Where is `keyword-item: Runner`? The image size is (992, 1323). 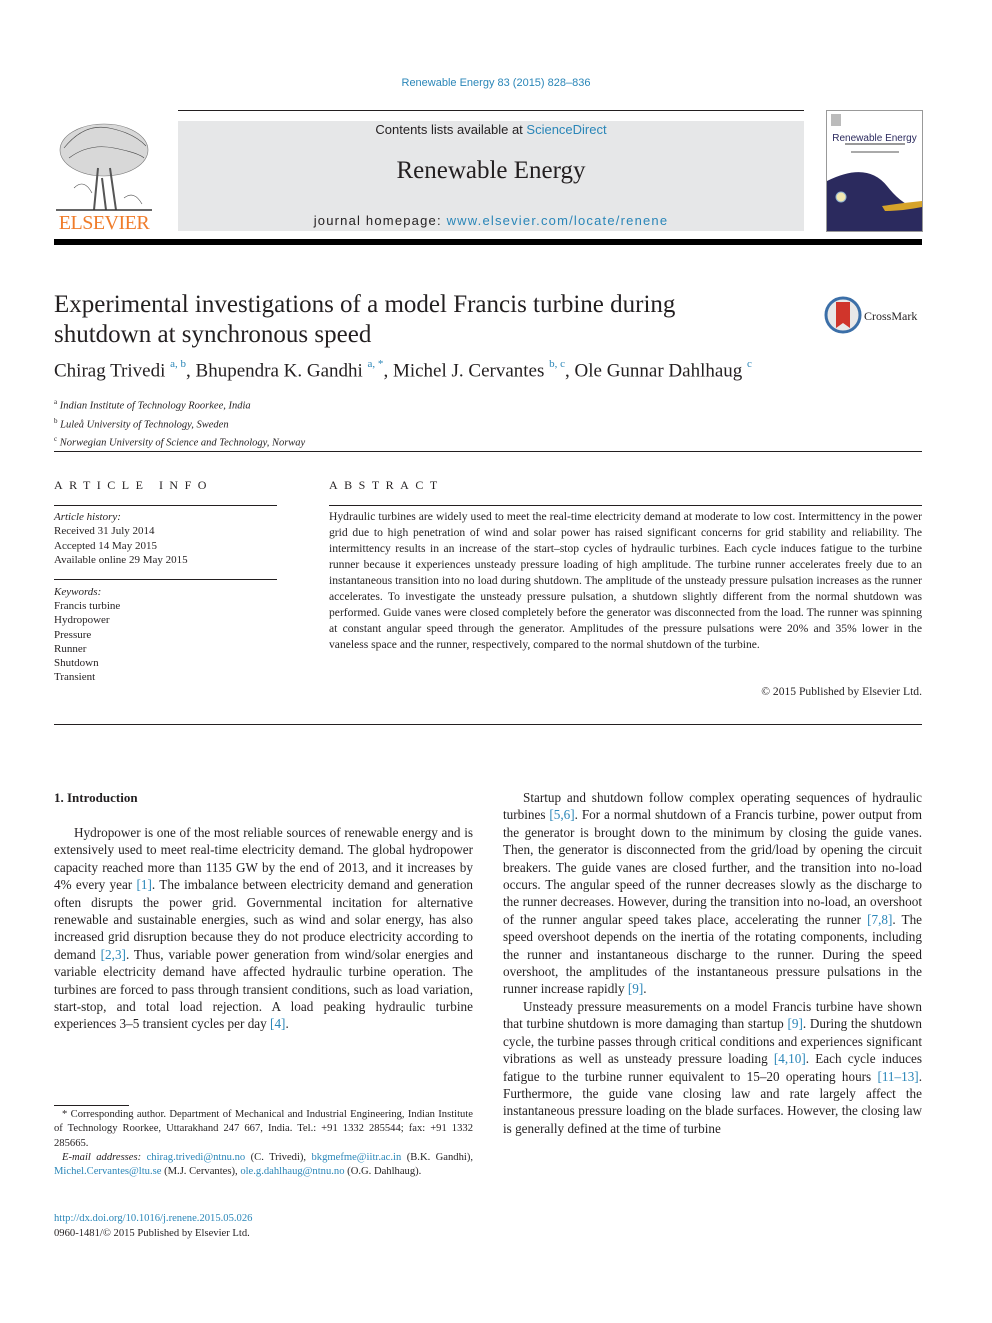 keyword-item: Runner is located at coordinates (70, 648).